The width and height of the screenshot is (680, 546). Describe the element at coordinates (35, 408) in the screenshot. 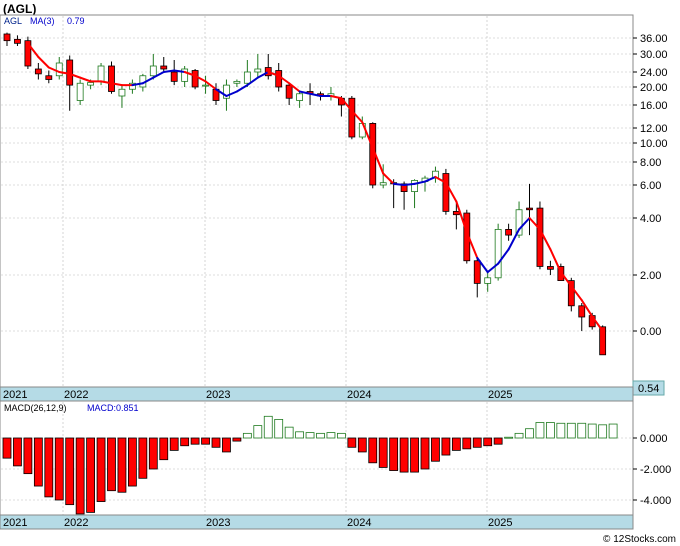

I see `macd-legend-params: MACD(26,12,9)` at that location.